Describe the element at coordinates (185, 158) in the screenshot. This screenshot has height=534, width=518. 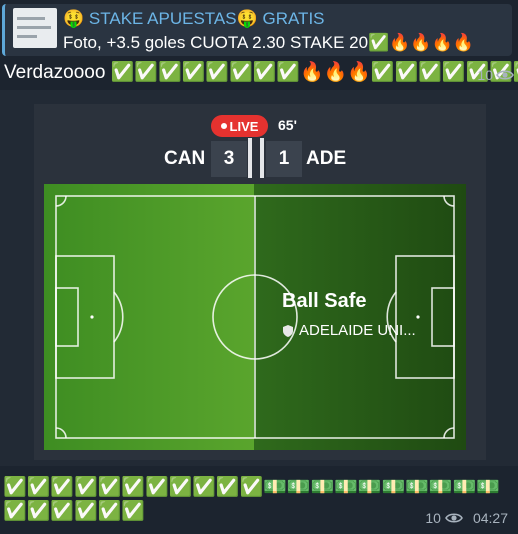
I see `home-team: CAN` at that location.